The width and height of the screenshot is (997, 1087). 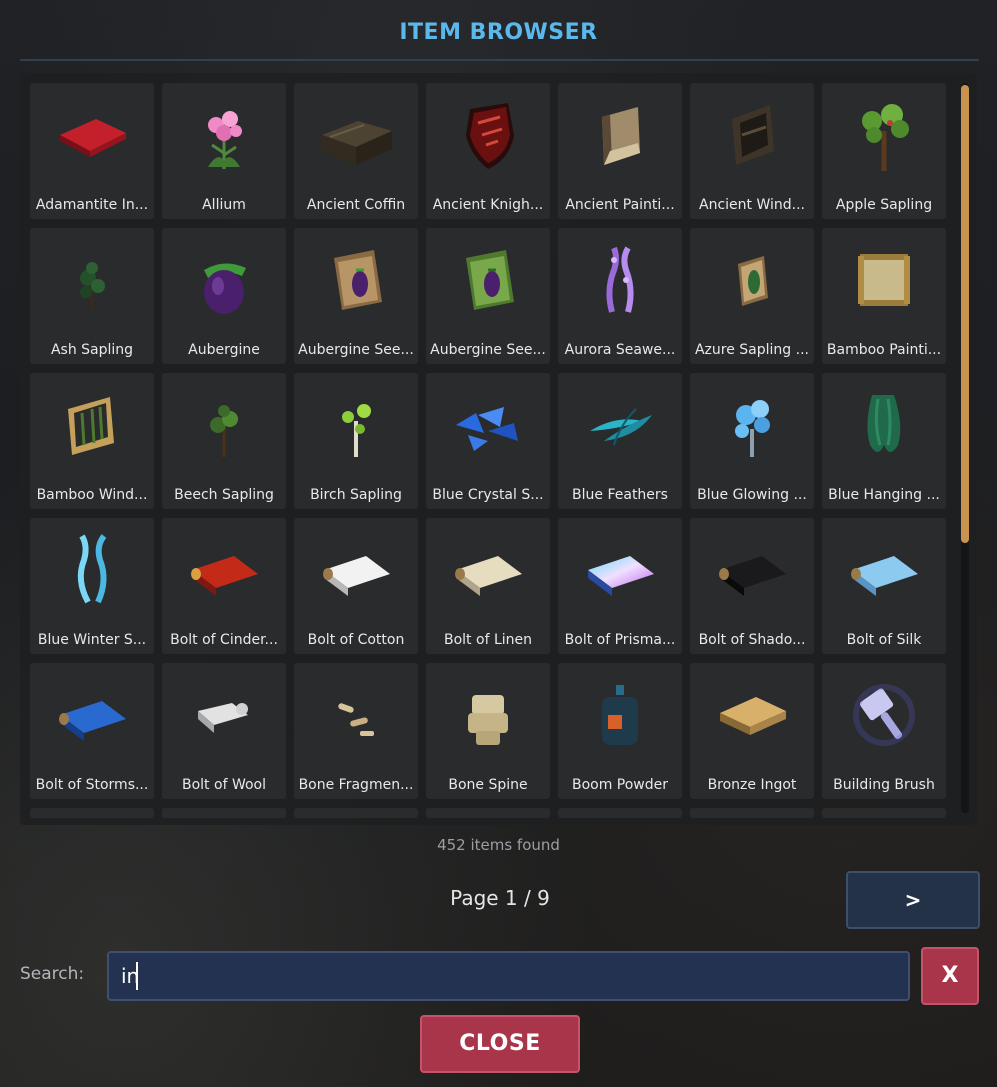 What do you see at coordinates (356, 495) in the screenshot?
I see `item-label: Birch Sapling` at bounding box center [356, 495].